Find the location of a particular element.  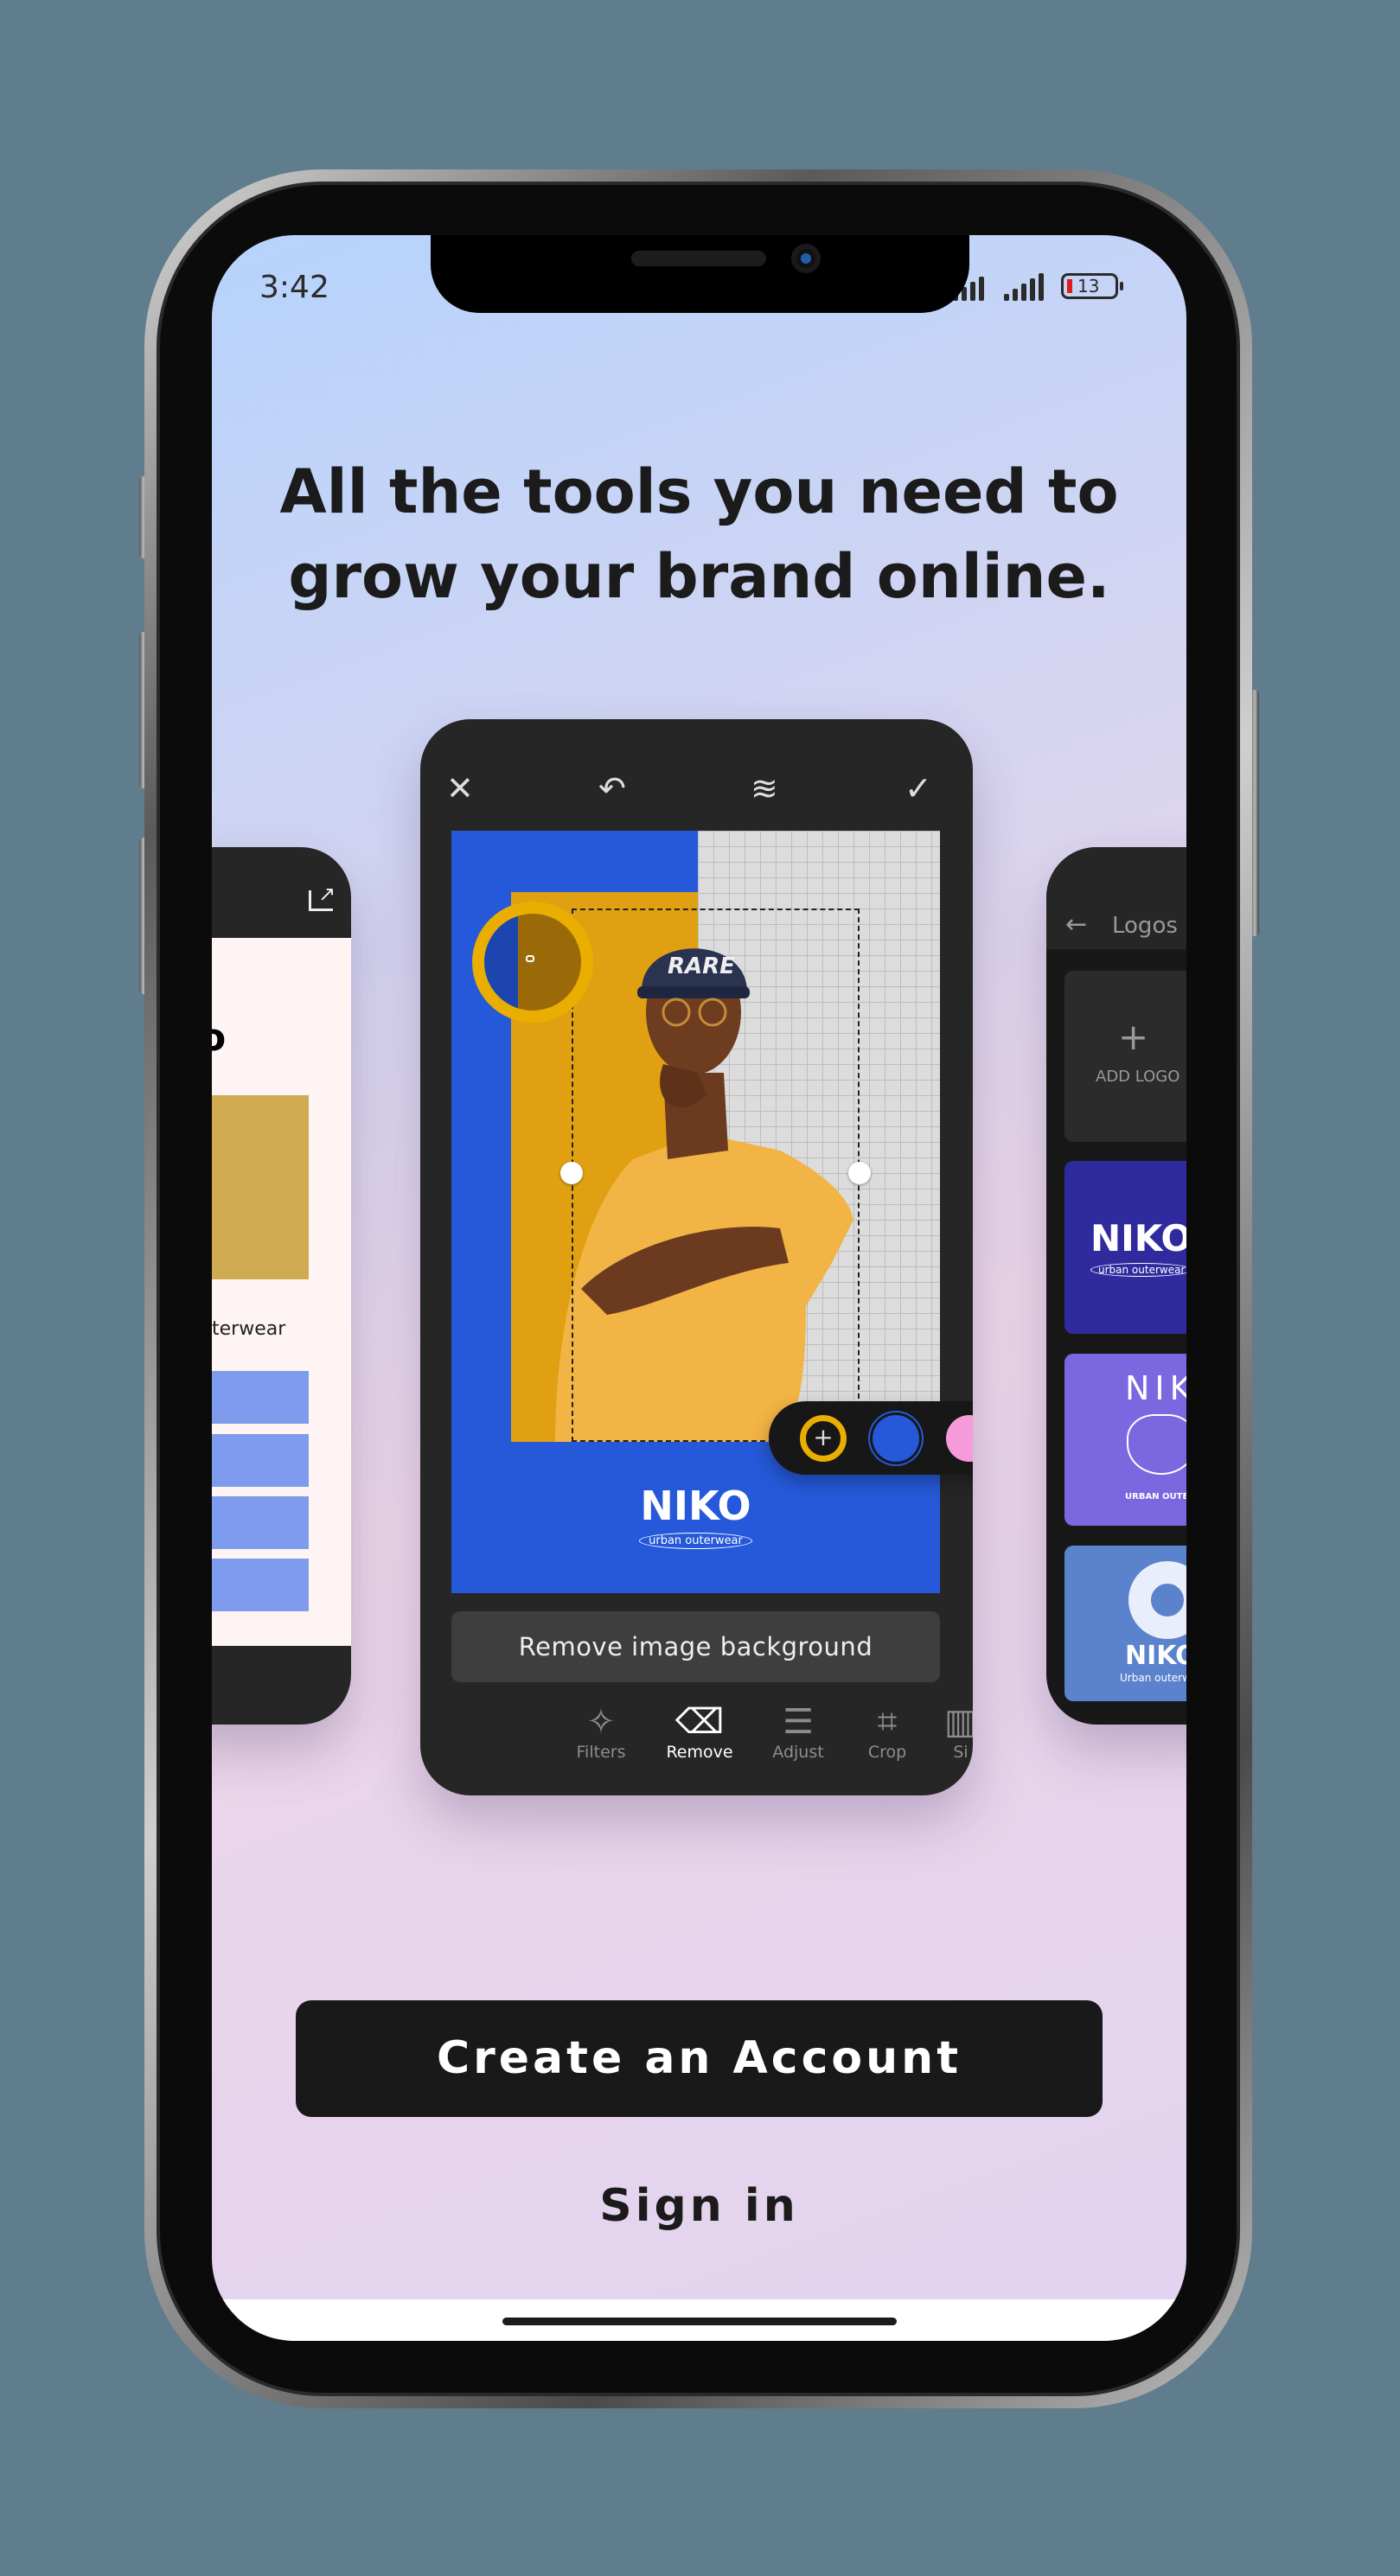

ring-logo-icon is located at coordinates (1157, 1600).